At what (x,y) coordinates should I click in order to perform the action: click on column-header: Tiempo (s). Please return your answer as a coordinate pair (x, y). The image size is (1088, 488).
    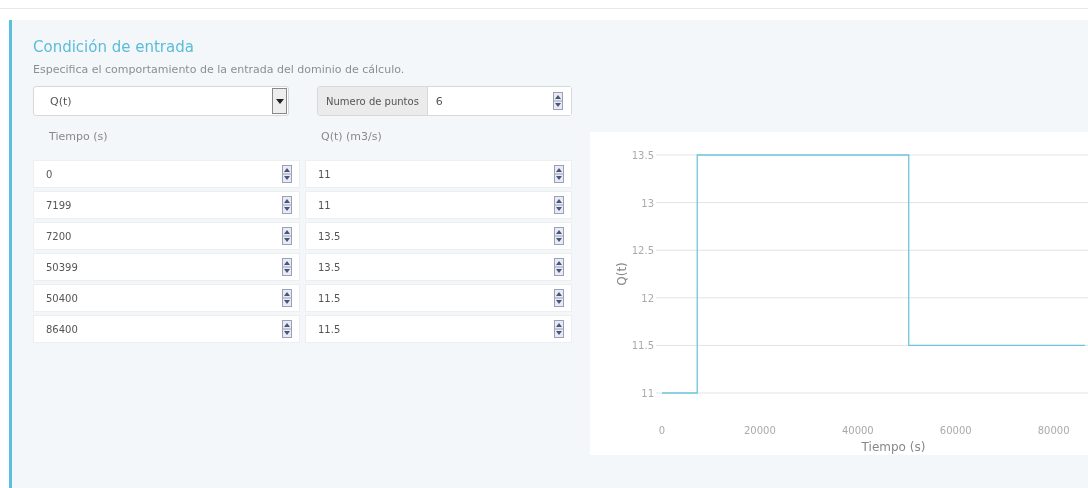
    Looking at the image, I should click on (78, 137).